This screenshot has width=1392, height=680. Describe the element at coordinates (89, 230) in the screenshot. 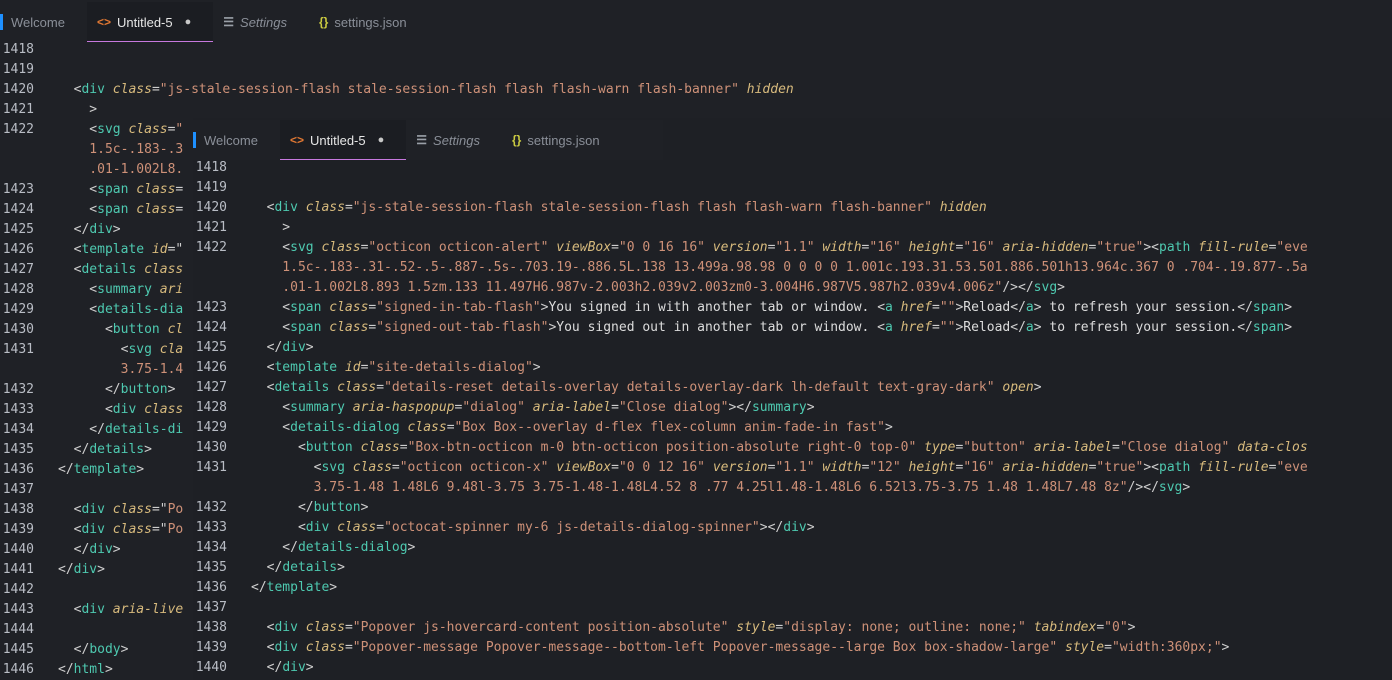

I see `code-text: </div>` at that location.